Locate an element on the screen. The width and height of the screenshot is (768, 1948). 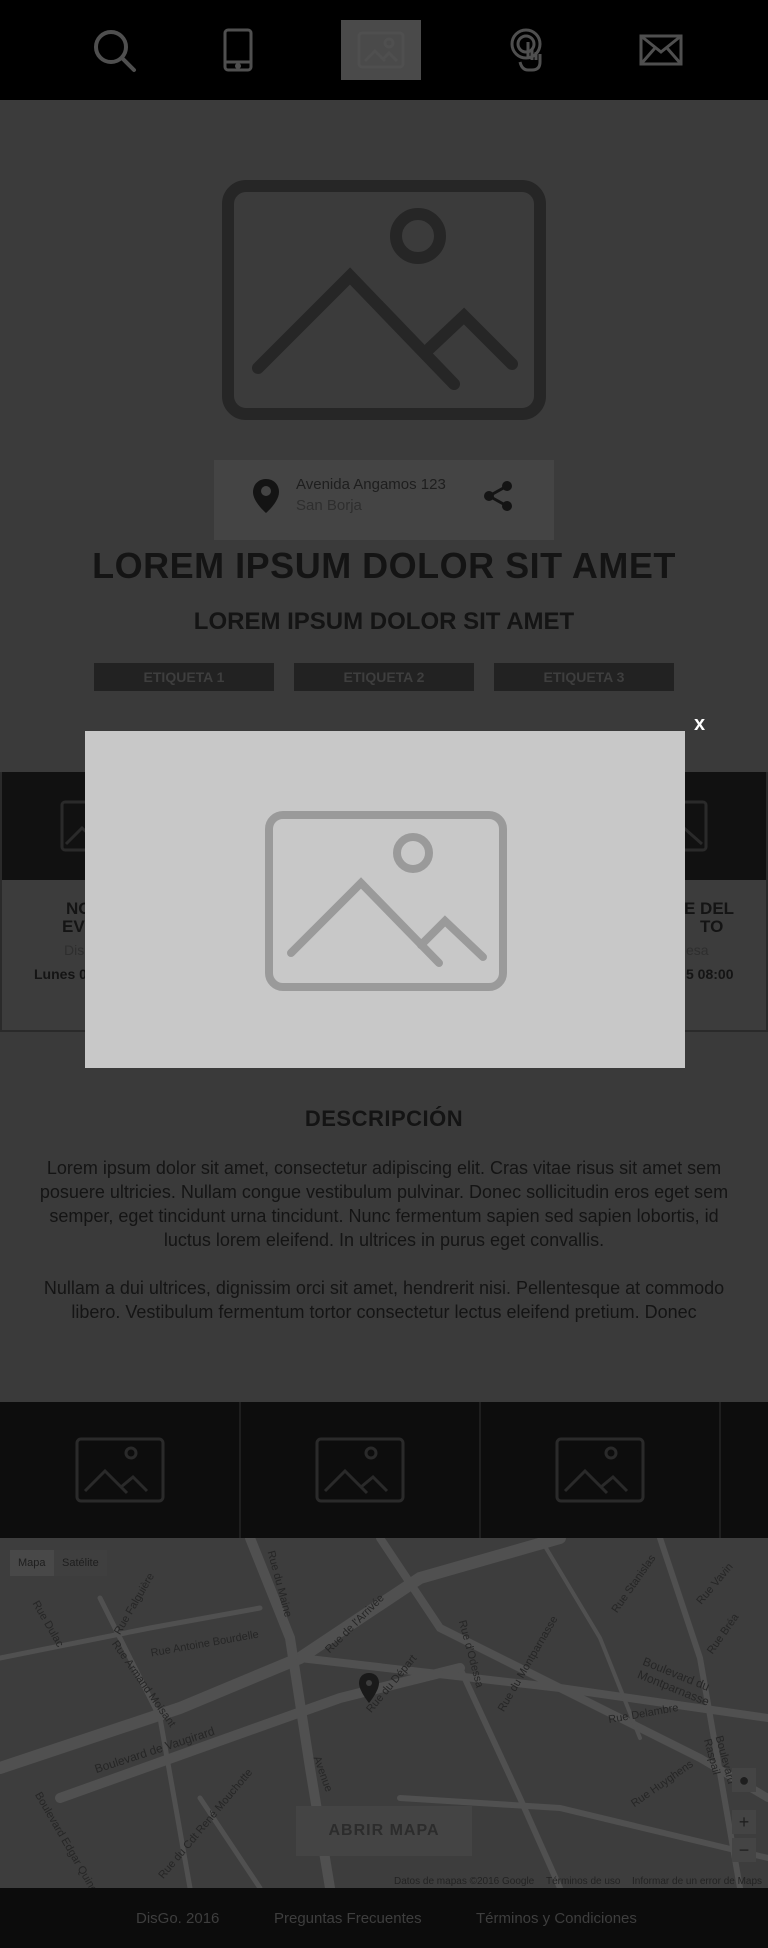
event-card-place: esa is located at coordinates (697, 950).